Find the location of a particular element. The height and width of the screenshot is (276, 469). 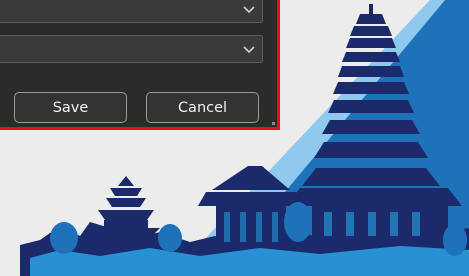

cancel-button: Cancel is located at coordinates (202, 107).